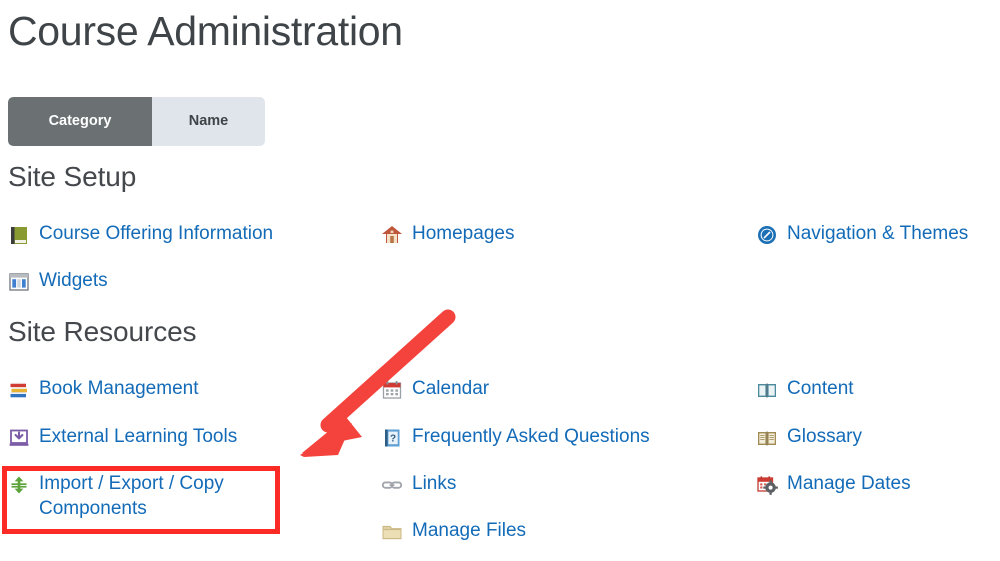 The image size is (1000, 561). Describe the element at coordinates (138, 436) in the screenshot. I see `link-label: External Learning Tools` at that location.